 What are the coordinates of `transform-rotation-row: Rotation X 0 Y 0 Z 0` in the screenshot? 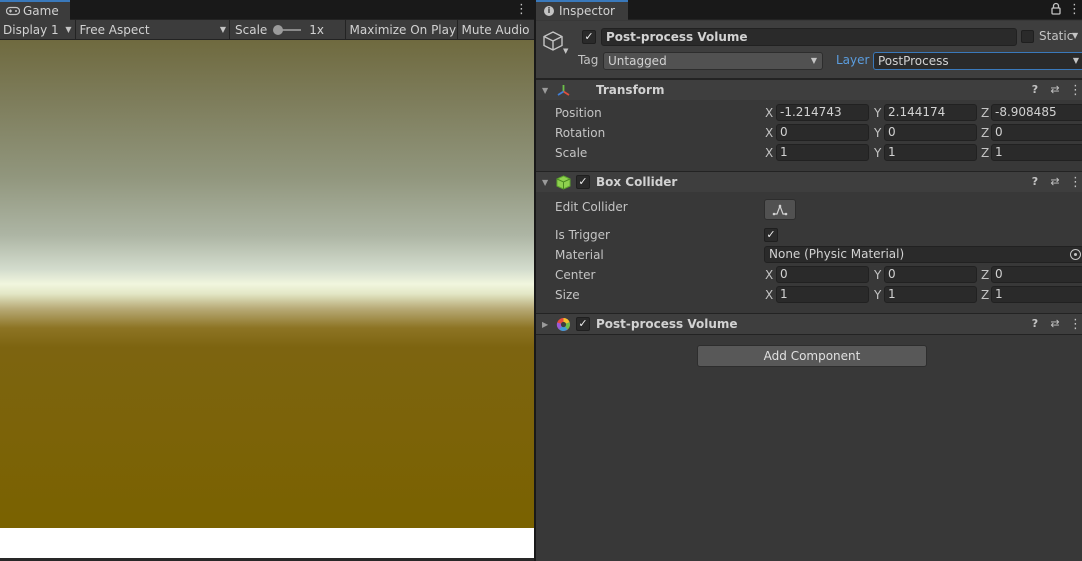 It's located at (809, 133).